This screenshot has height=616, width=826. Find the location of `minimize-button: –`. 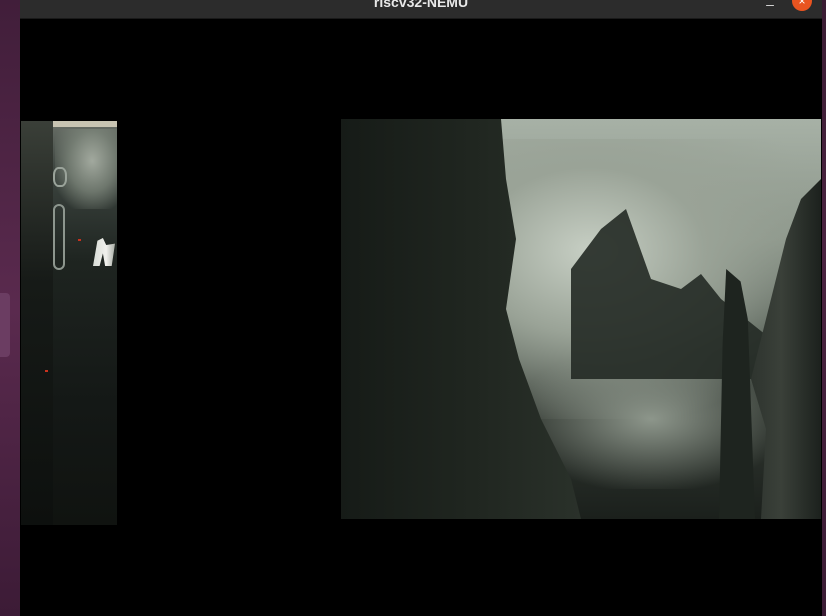

minimize-button: – is located at coordinates (770, 7).